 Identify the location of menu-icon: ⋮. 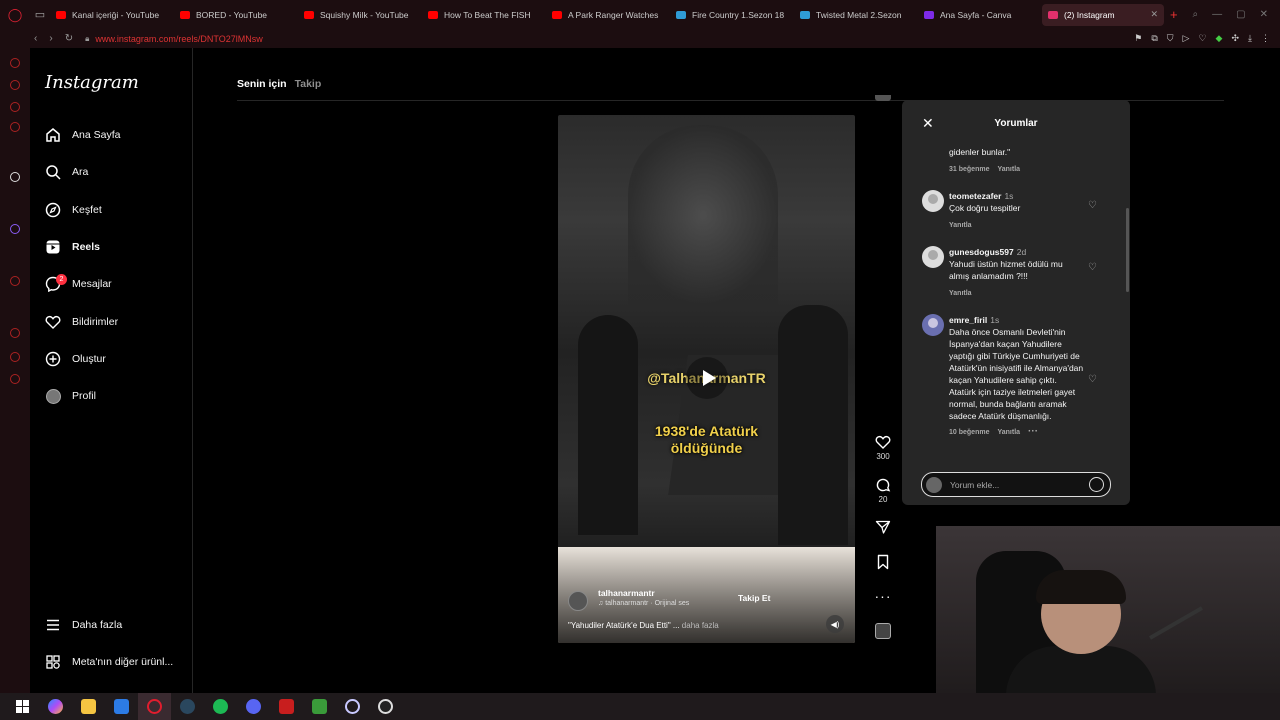
(1265, 38).